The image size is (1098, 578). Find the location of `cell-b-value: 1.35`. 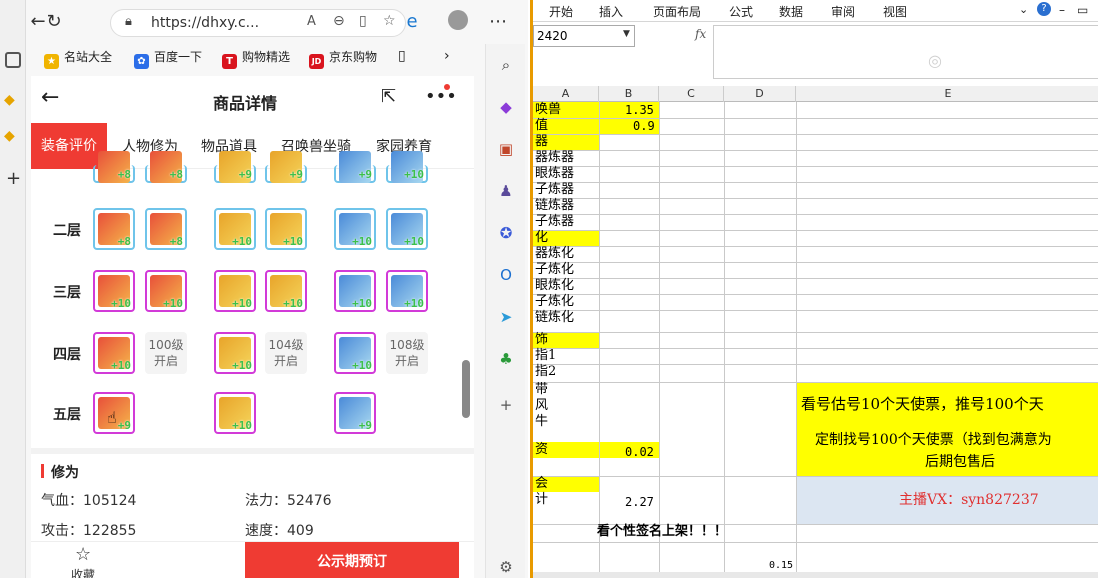

cell-b-value: 1.35 is located at coordinates (639, 110).